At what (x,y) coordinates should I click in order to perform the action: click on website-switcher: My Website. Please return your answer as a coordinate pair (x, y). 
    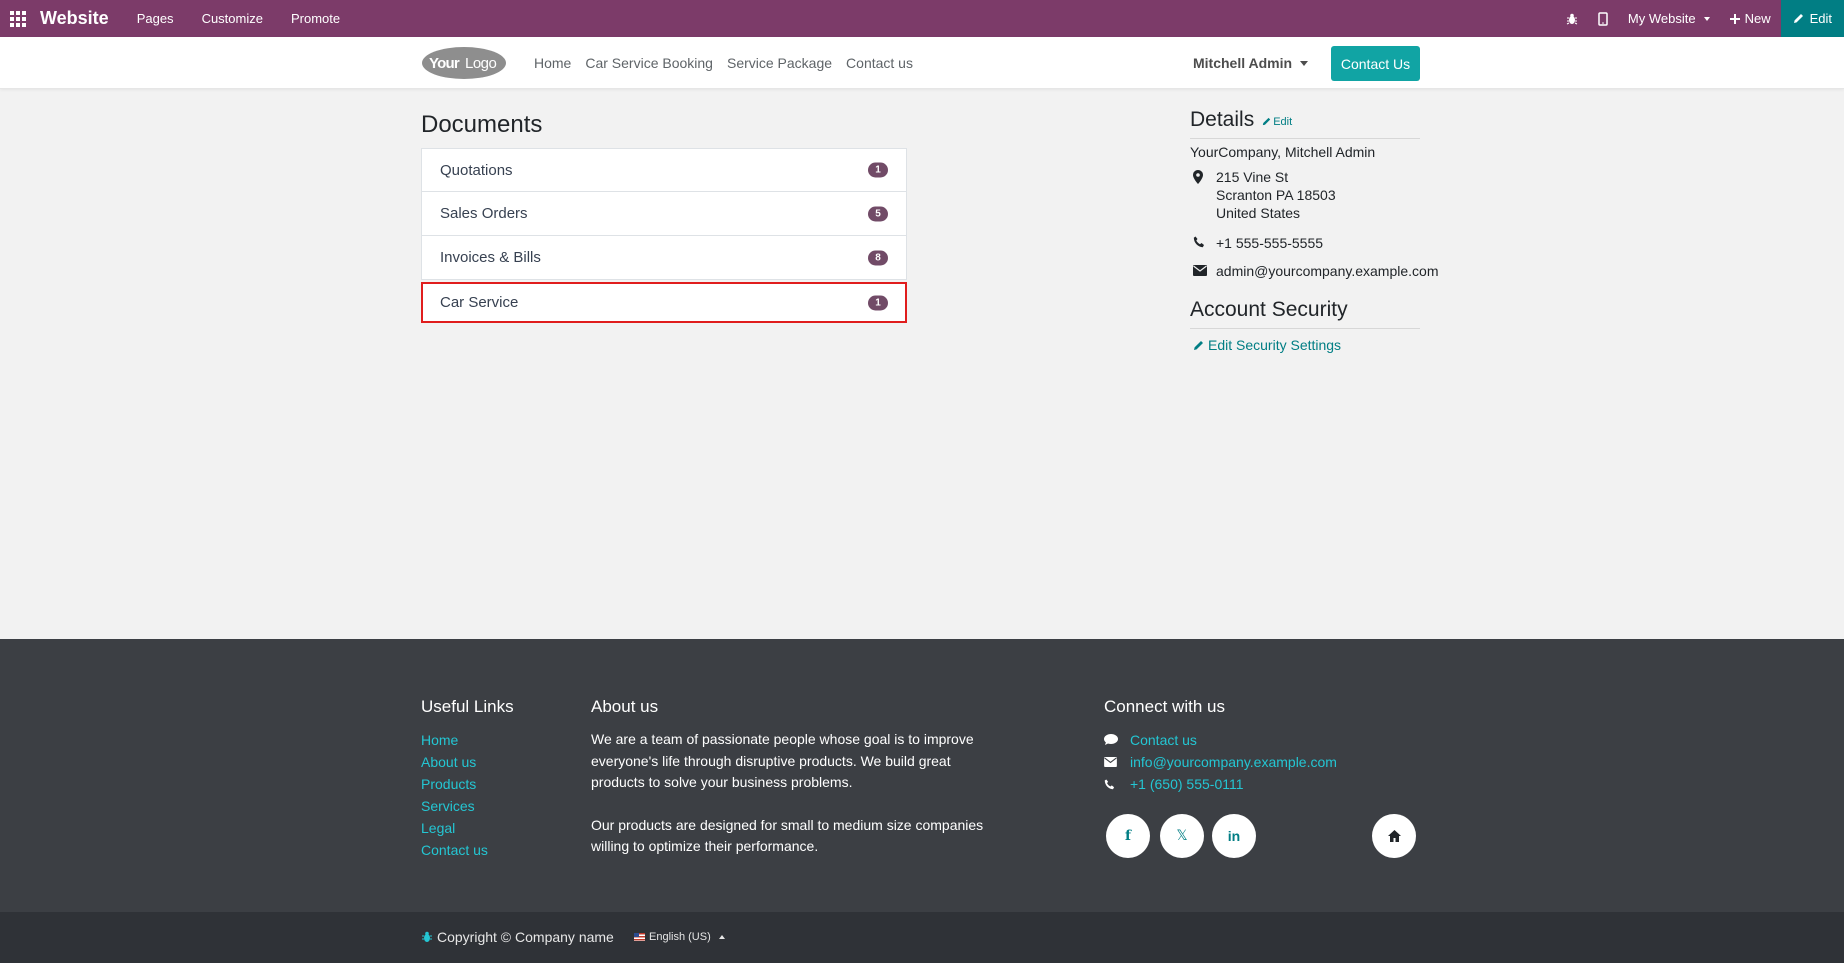
    Looking at the image, I should click on (1669, 18).